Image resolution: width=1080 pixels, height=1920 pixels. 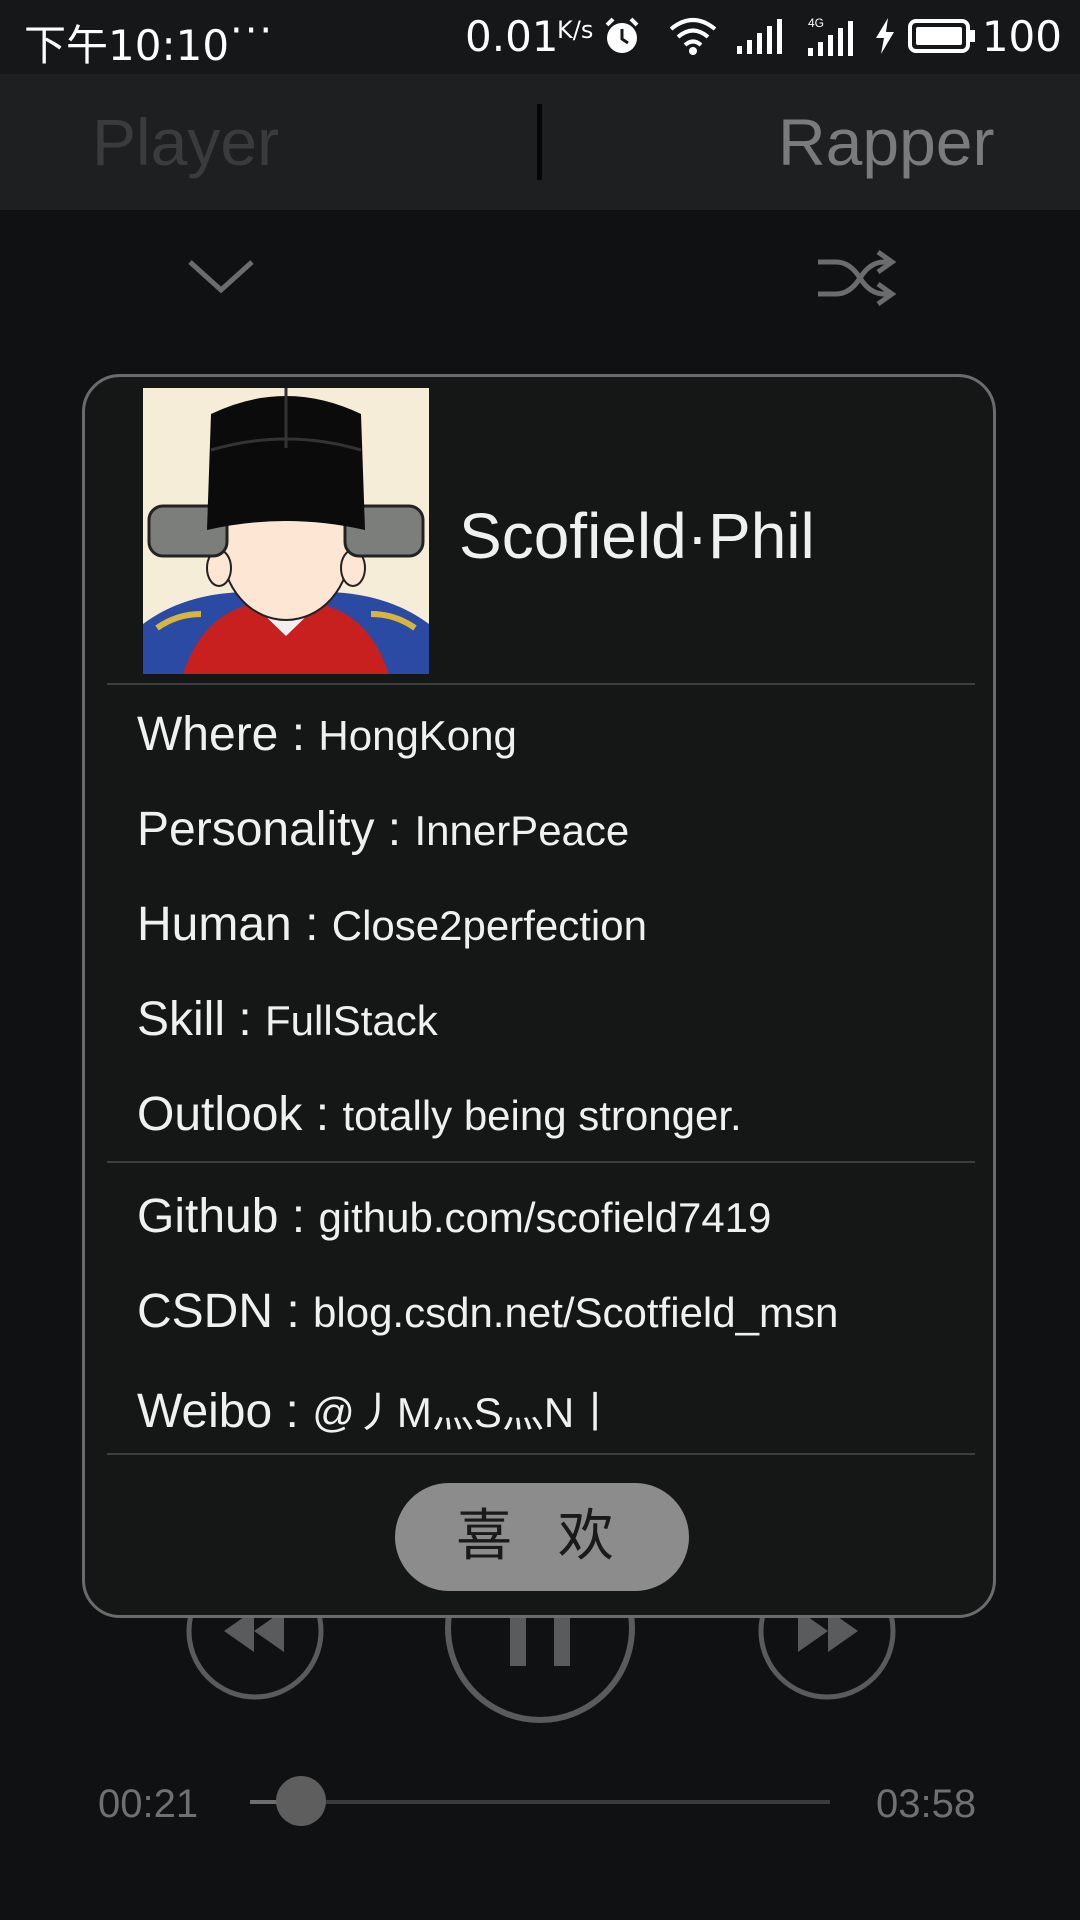 I want to click on progress-track, so click(x=540, y=1801).